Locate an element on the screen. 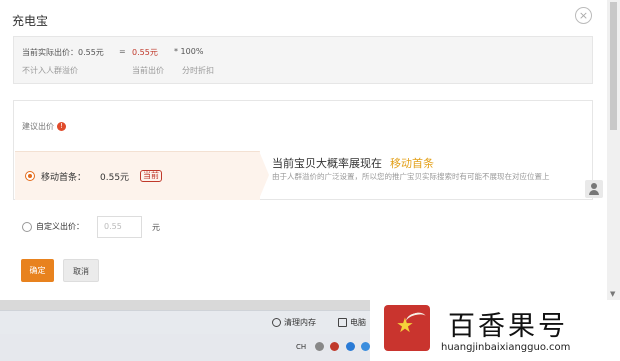 The image size is (620, 361). suggested-bid-heading: 建议出价! is located at coordinates (44, 126).